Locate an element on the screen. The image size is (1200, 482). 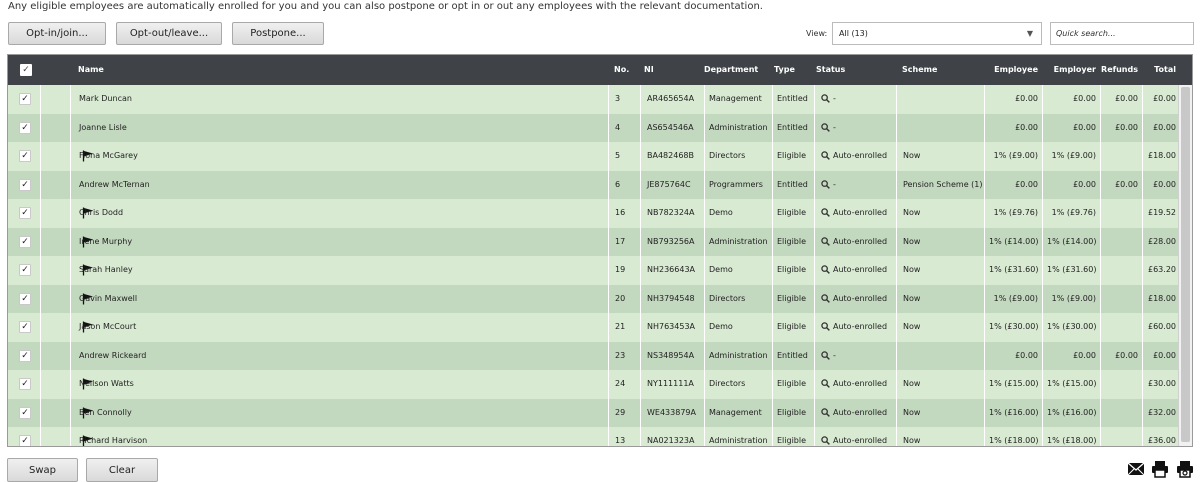
employee-name: Chris Dodd is located at coordinates (339, 213).